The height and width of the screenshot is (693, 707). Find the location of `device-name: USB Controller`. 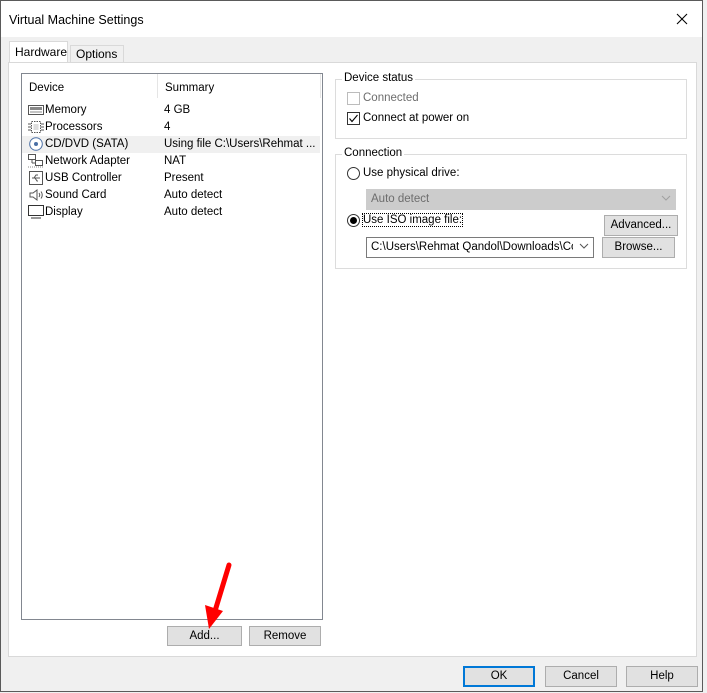

device-name: USB Controller is located at coordinates (83, 178).